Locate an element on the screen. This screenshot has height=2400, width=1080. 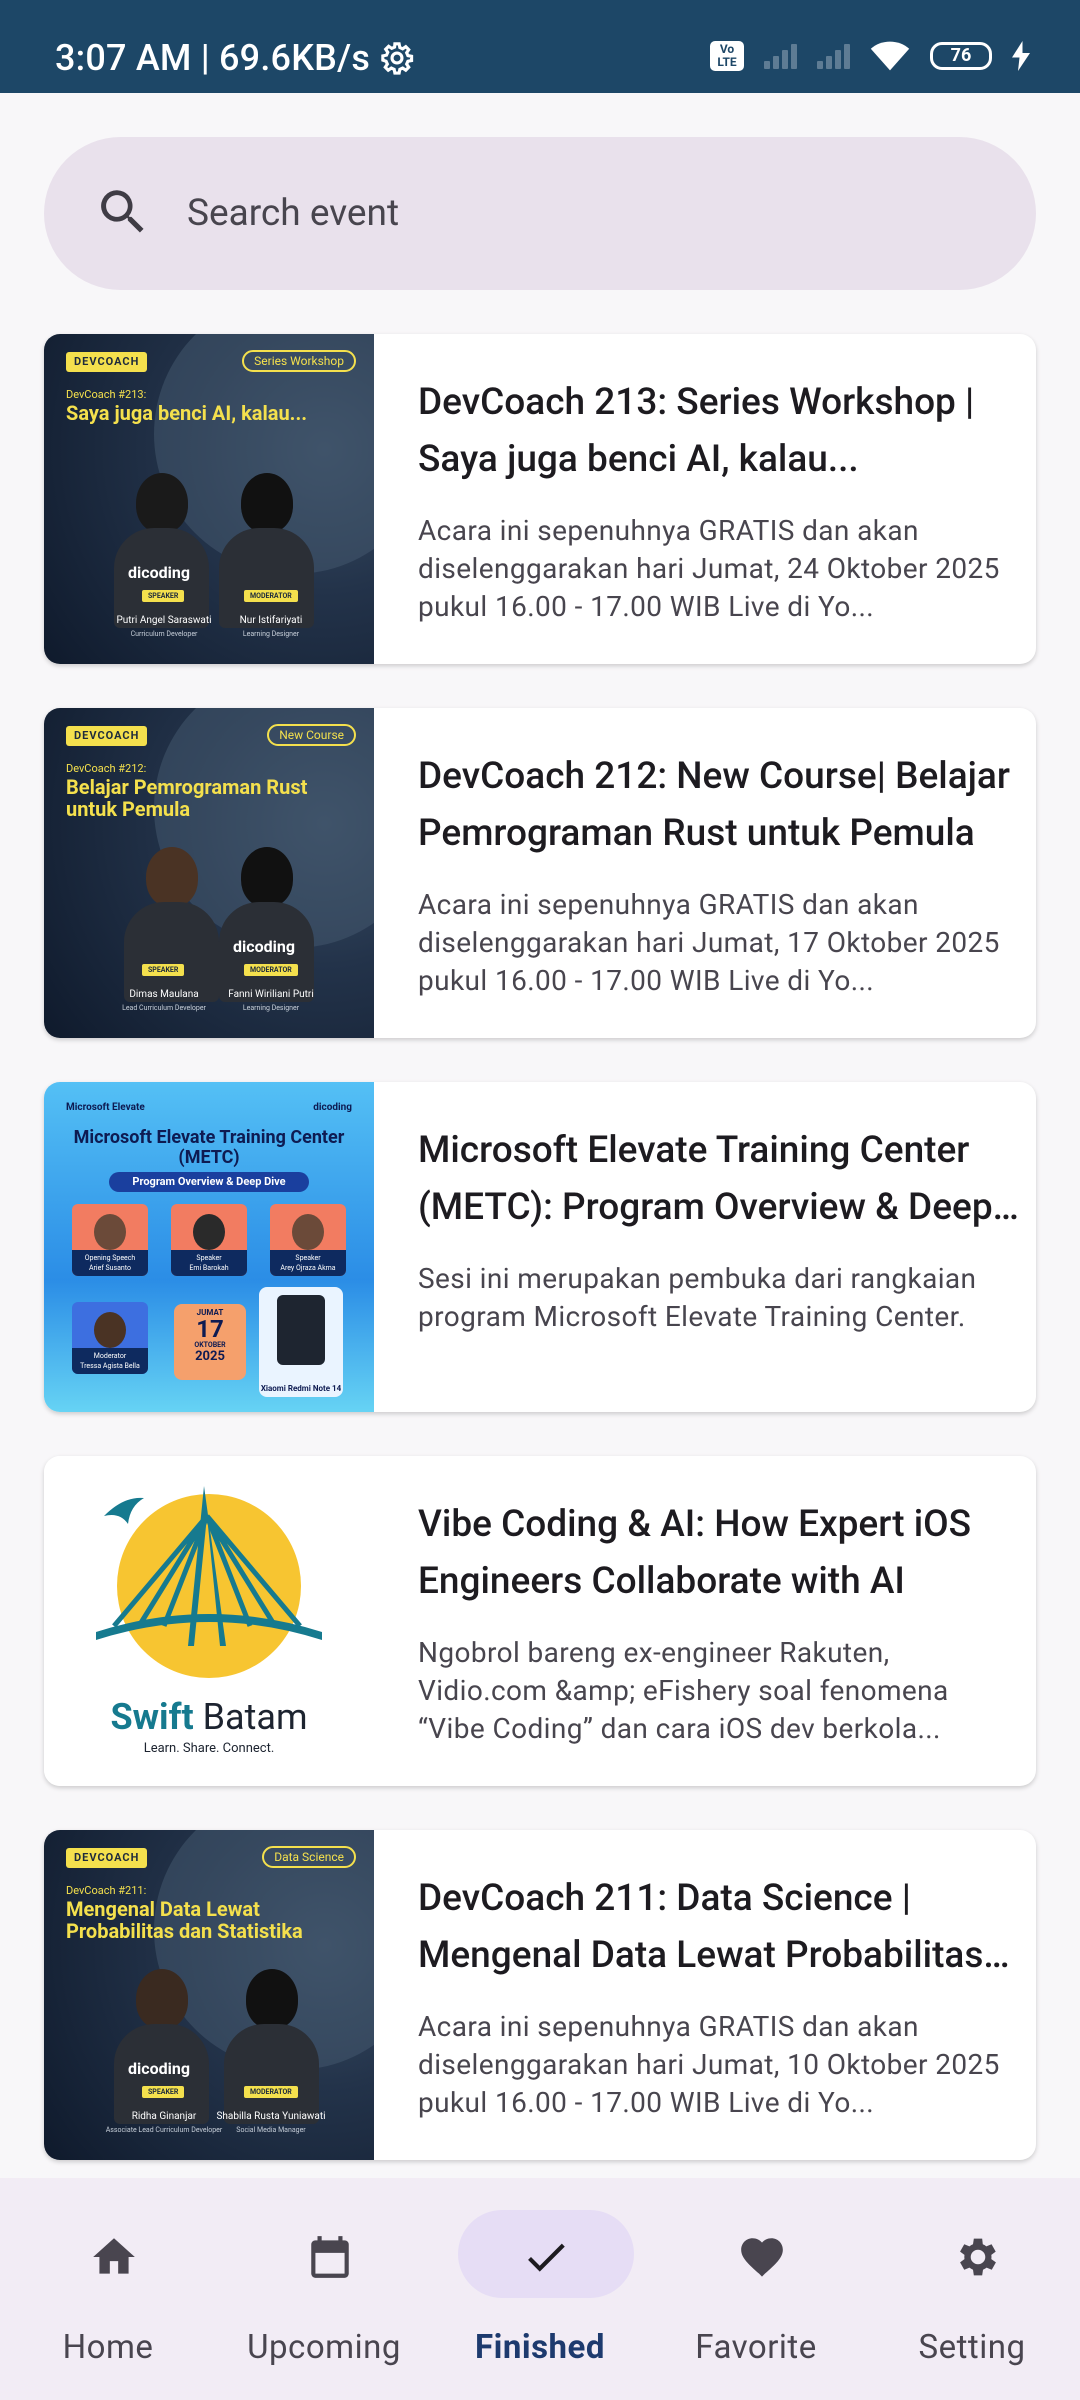
person-role: Opening Speech is located at coordinates (110, 1258).